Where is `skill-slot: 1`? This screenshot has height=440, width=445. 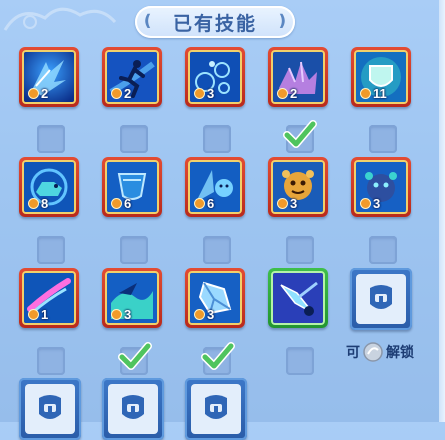 skill-slot: 1 is located at coordinates (49, 298).